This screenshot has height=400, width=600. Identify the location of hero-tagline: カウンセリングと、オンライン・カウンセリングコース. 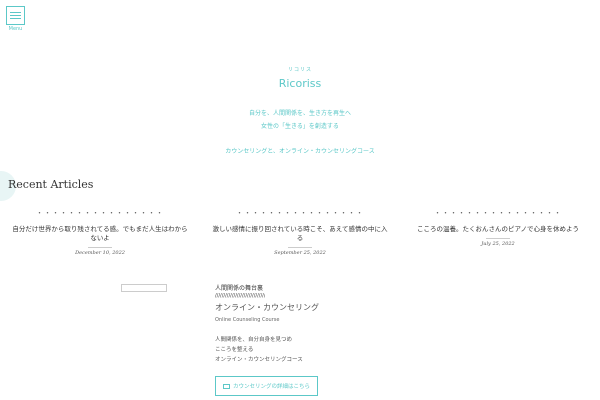
(300, 151).